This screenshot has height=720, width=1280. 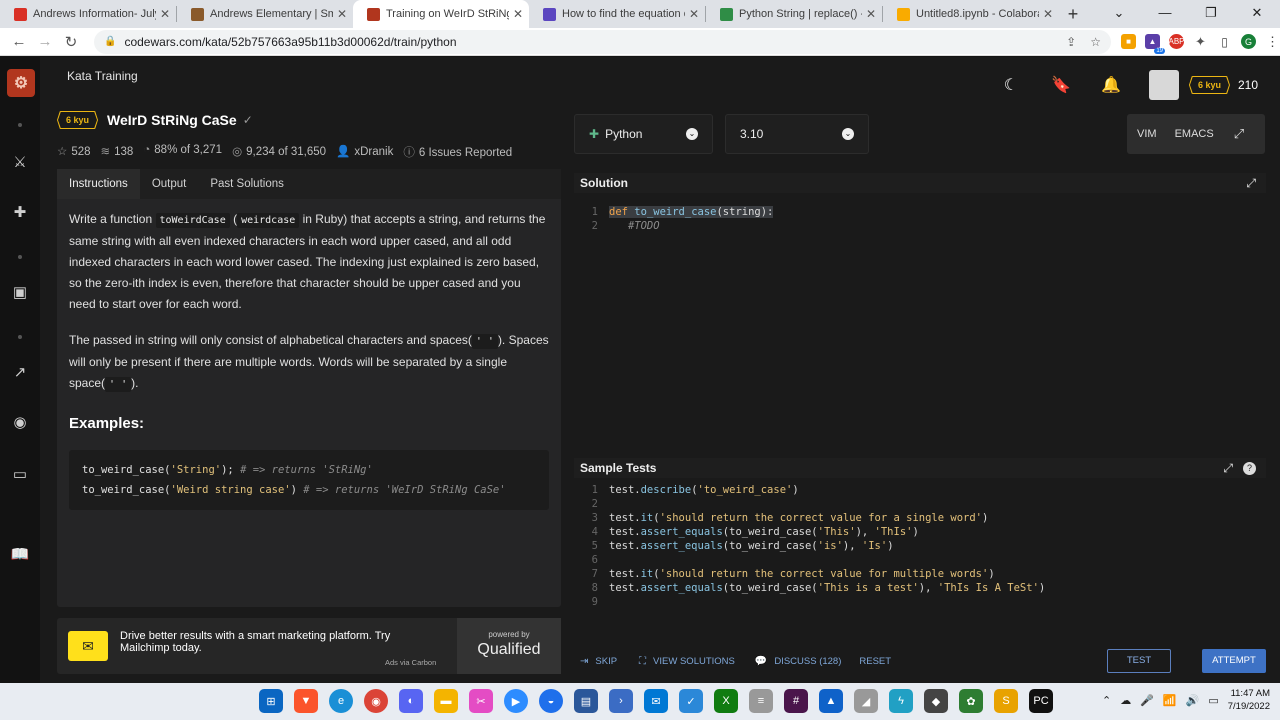 What do you see at coordinates (1257, 14) in the screenshot?
I see `close-window-icon: ✕` at bounding box center [1257, 14].